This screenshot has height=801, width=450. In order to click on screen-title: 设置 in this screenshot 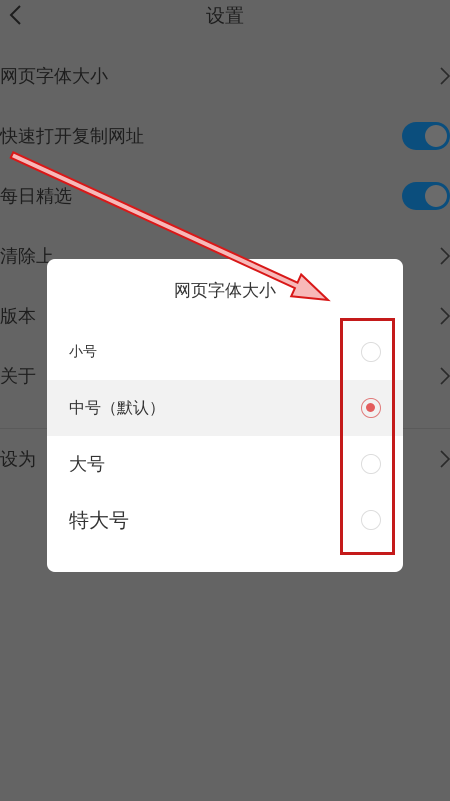, I will do `click(225, 16)`.